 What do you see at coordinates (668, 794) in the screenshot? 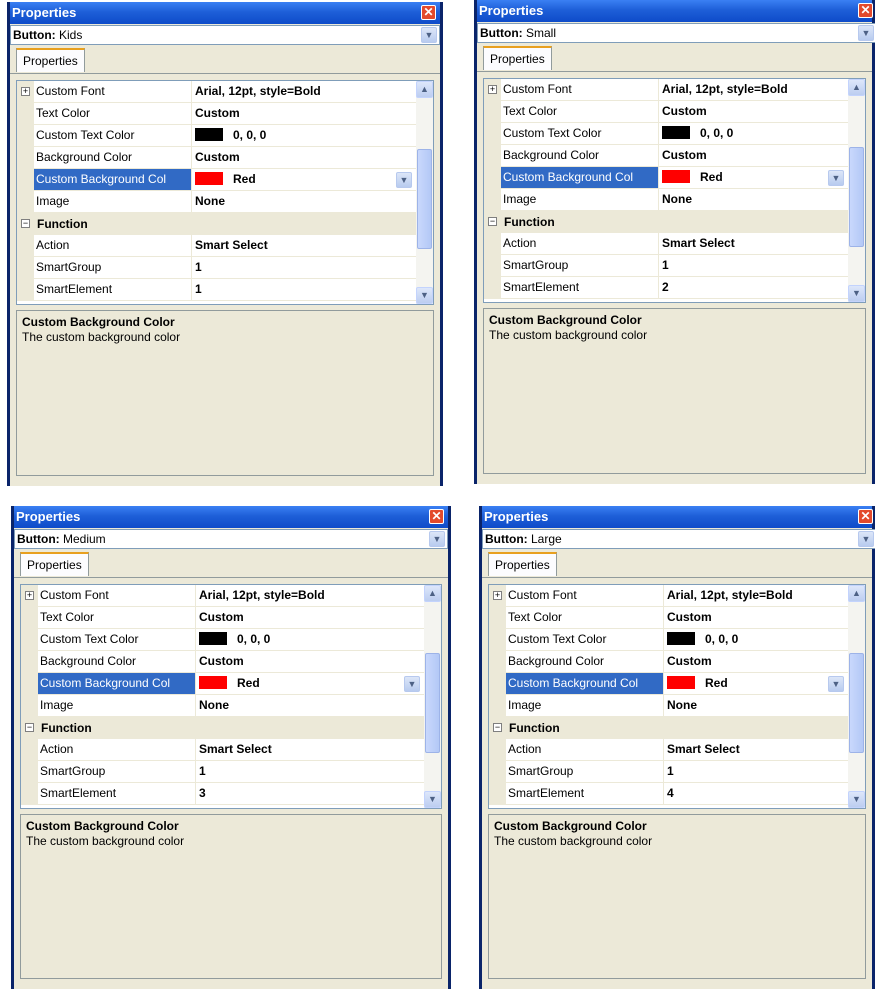
I see `property-row-smartelement: SmartElement 4` at bounding box center [668, 794].